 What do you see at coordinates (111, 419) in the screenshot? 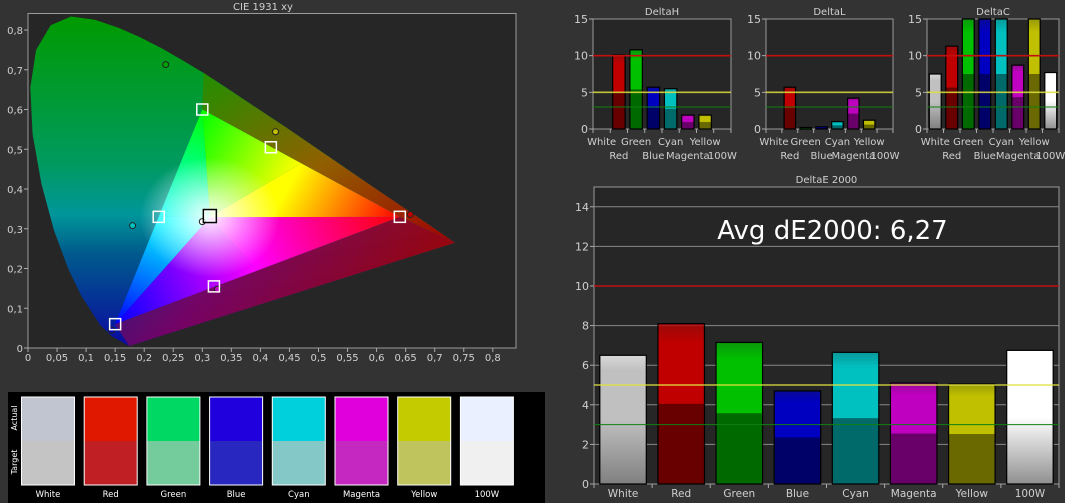
I see `swatch-actual-red` at bounding box center [111, 419].